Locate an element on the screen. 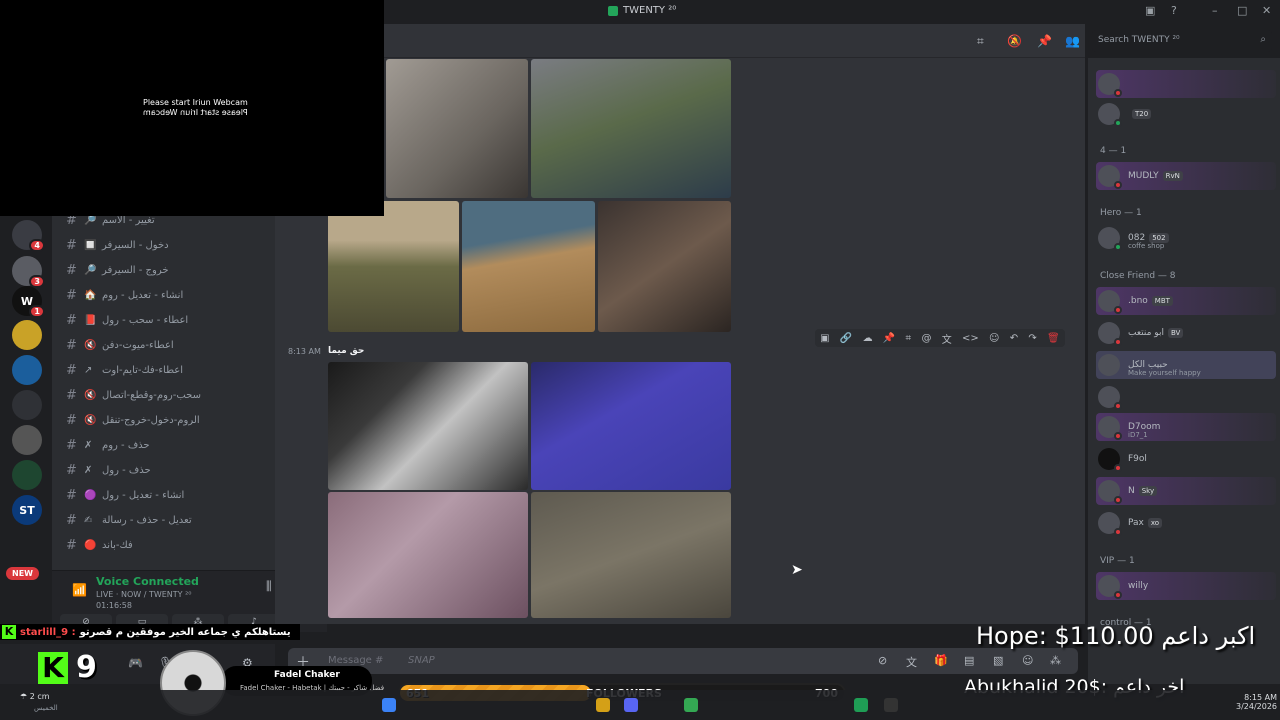 This screenshot has height=720, width=1280. member-item: 082 502 coffe shop is located at coordinates (1186, 238).